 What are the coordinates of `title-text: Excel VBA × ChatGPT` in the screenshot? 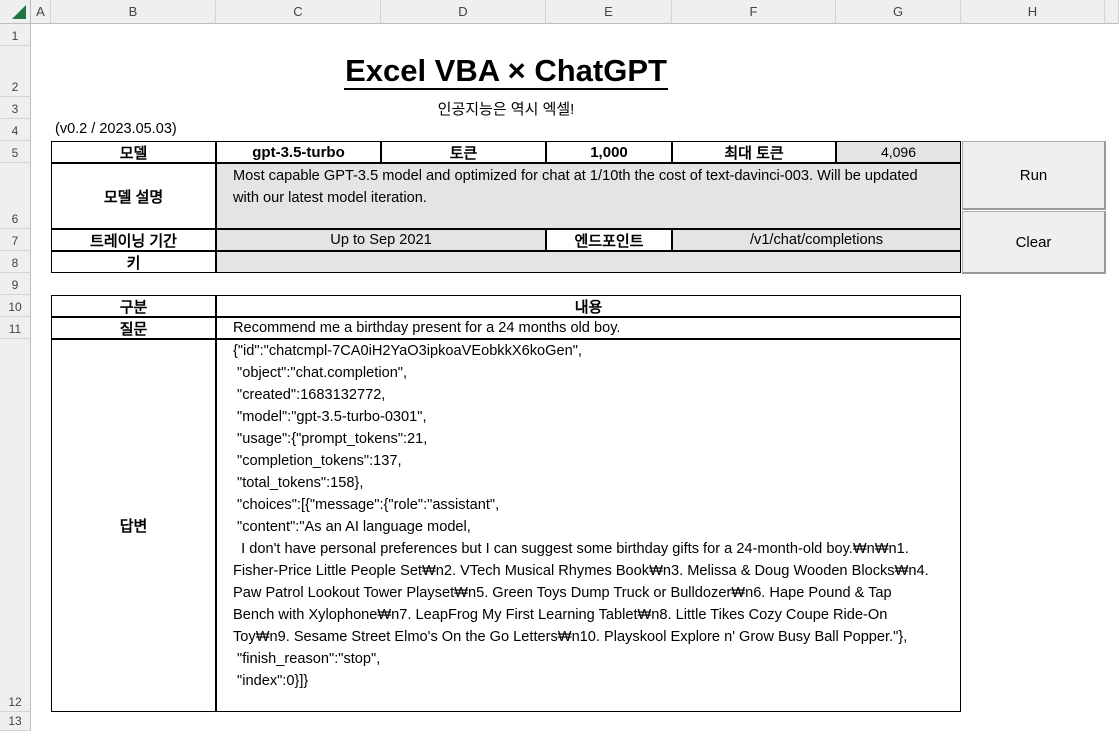 It's located at (506, 71).